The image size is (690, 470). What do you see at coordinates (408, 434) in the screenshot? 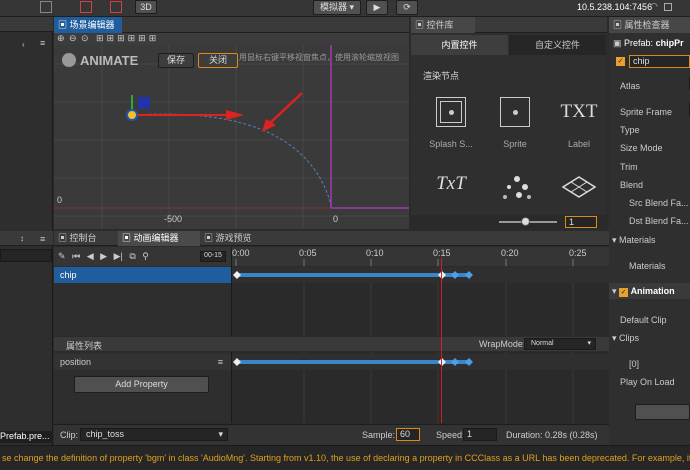
I see `sample-input: 60` at bounding box center [408, 434].